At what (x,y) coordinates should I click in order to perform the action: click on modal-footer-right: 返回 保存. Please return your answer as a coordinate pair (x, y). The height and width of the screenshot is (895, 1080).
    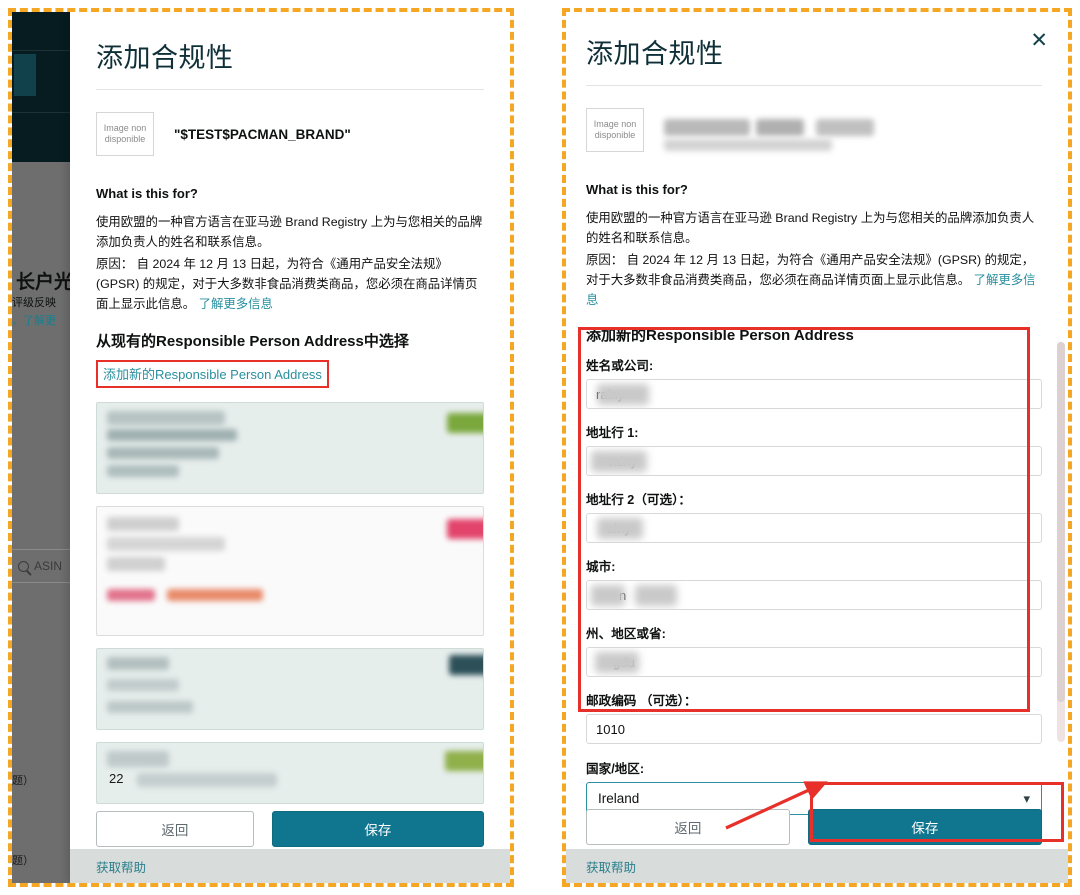
    Looking at the image, I should click on (817, 827).